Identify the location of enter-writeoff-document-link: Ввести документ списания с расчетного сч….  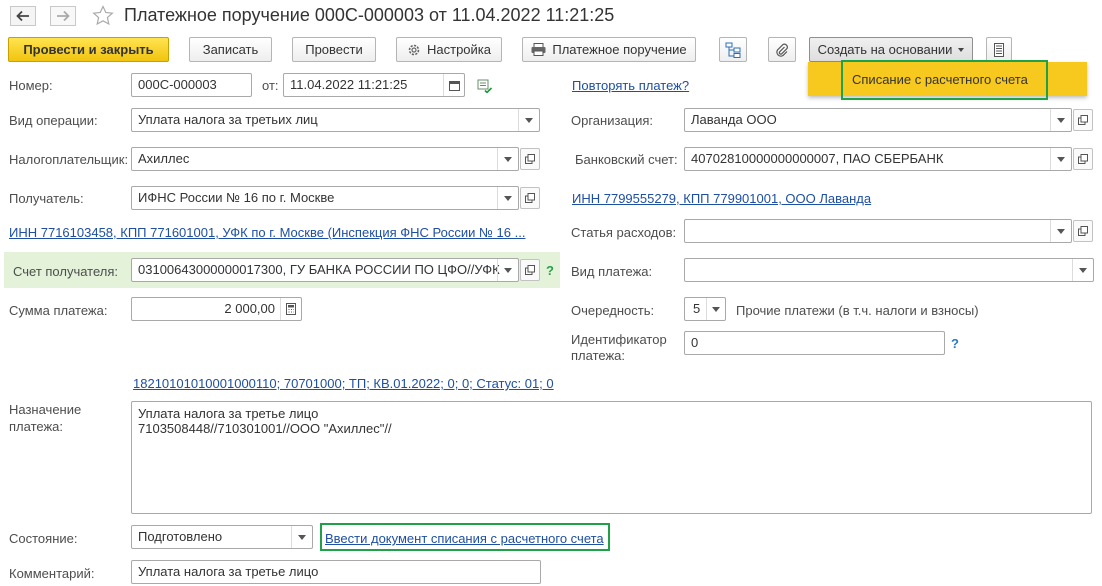
(464, 538).